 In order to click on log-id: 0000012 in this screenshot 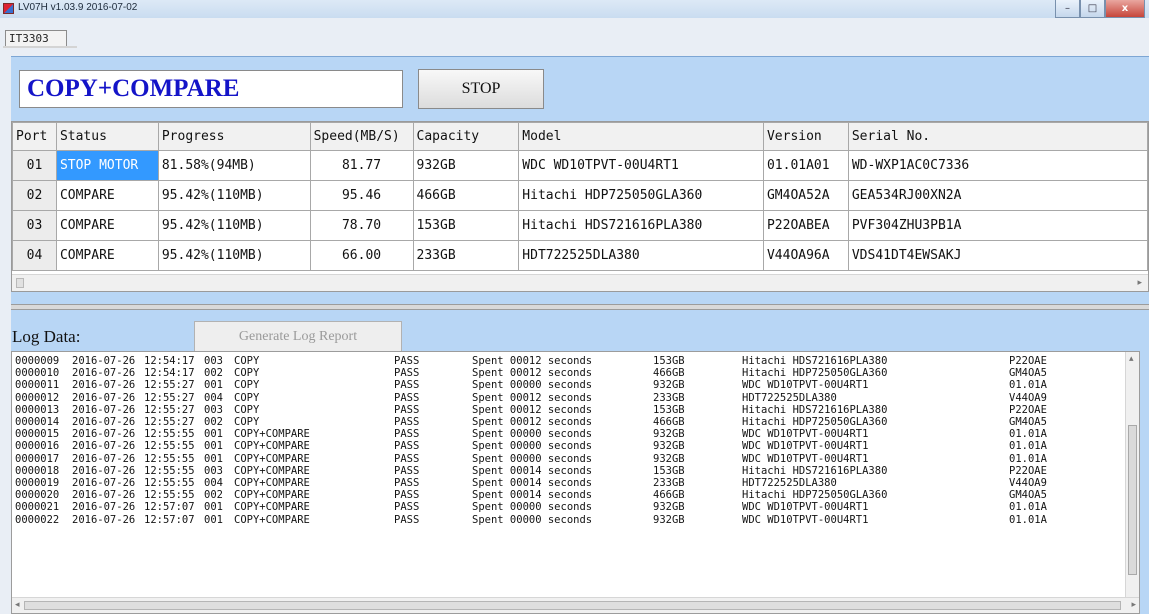, I will do `click(37, 397)`.